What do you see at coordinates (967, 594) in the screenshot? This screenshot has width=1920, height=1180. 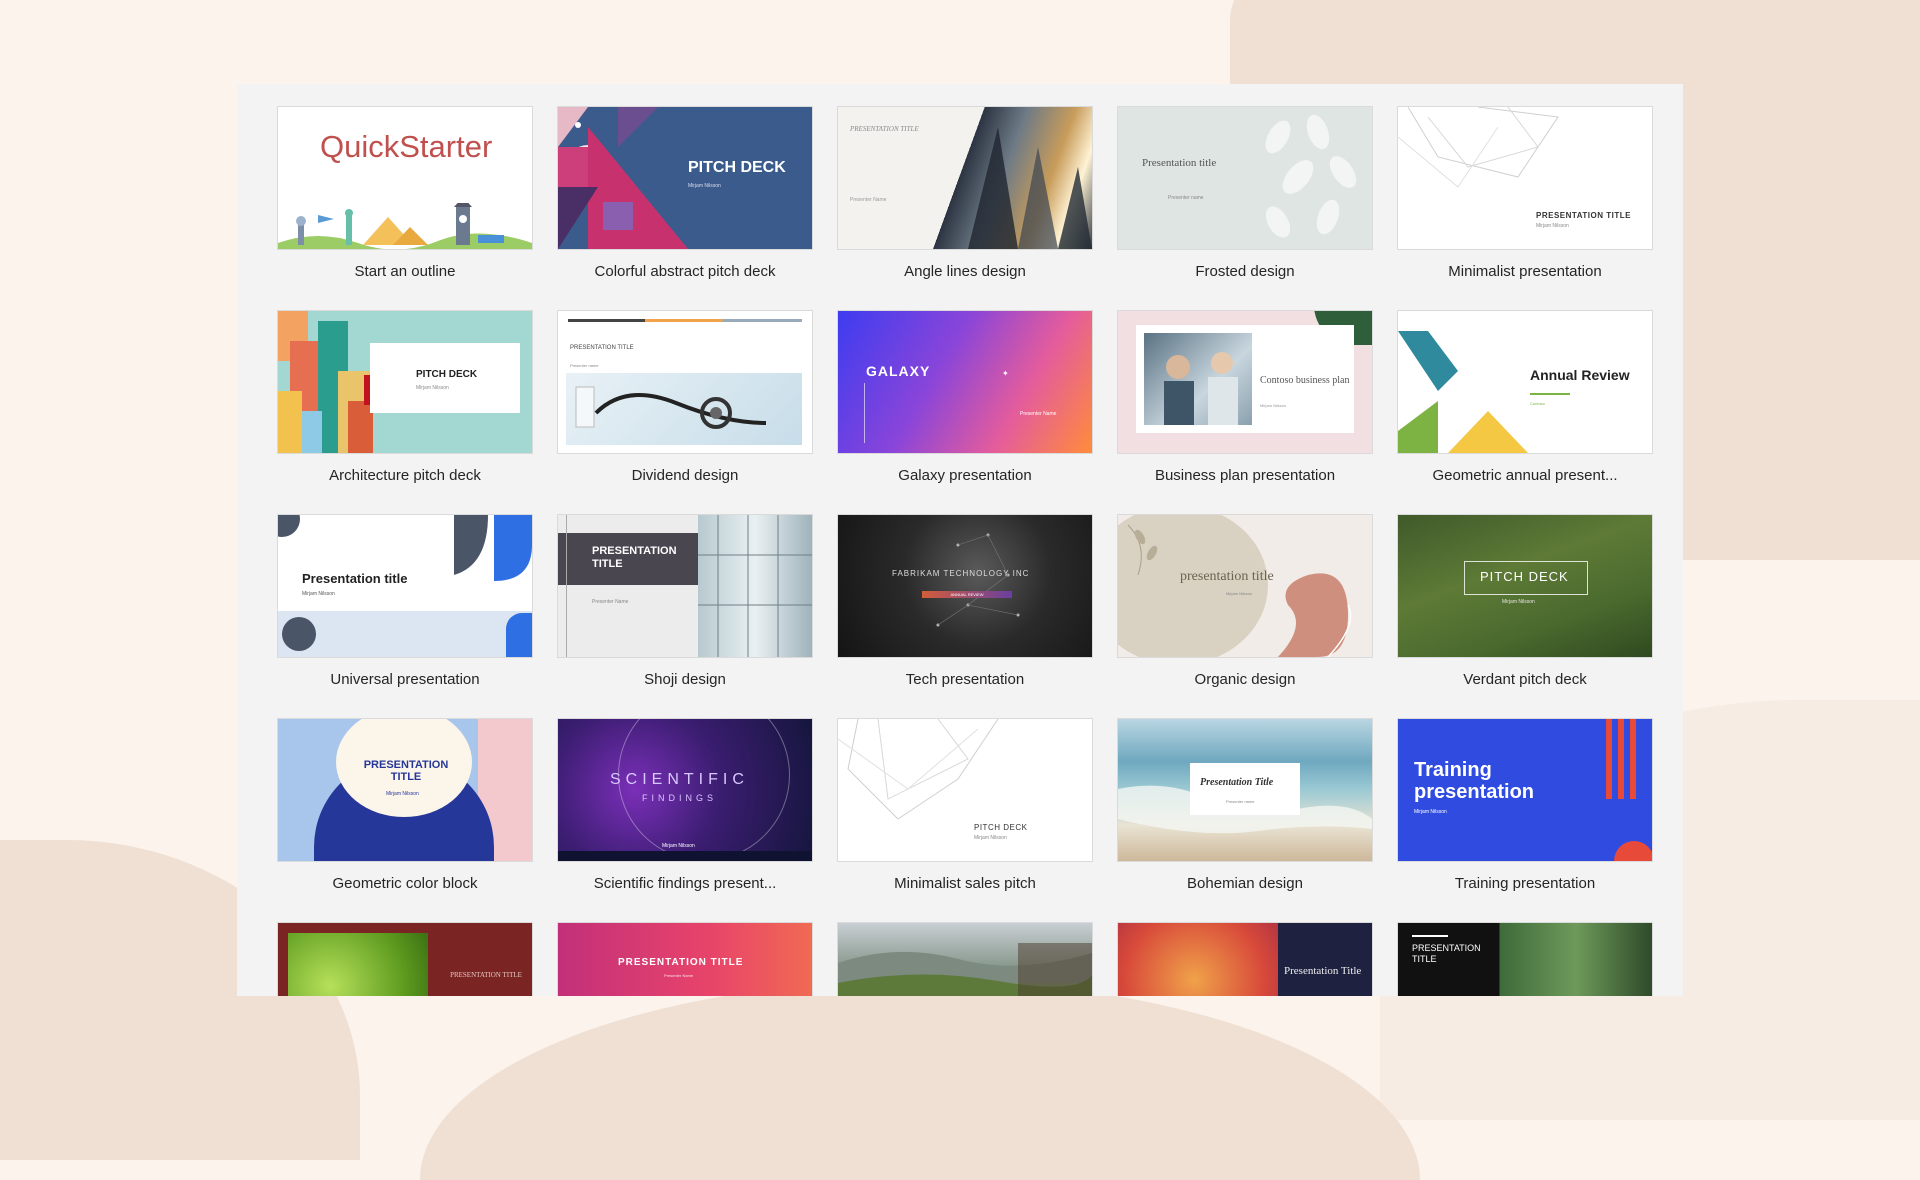 I see `thumb-subtitle: ANNUAL REVIEW` at bounding box center [967, 594].